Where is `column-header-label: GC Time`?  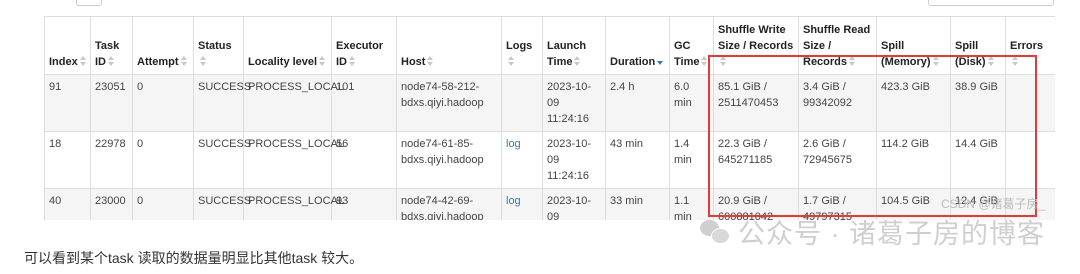 column-header-label: GC Time is located at coordinates (687, 54).